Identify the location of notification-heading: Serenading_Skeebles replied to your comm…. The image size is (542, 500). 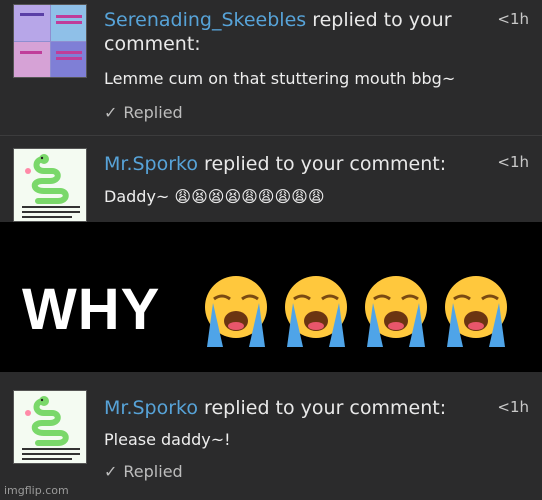
(278, 32).